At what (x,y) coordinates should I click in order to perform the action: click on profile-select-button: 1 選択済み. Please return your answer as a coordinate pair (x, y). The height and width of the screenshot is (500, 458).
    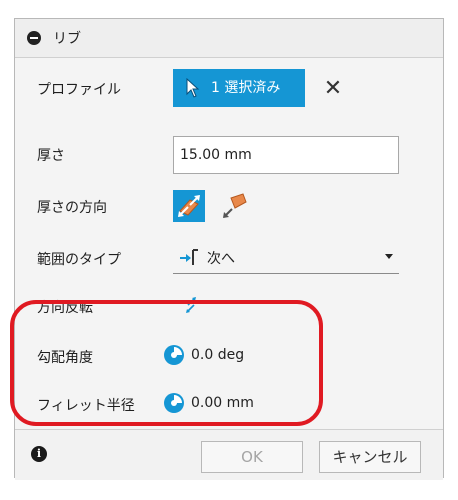
    Looking at the image, I should click on (239, 88).